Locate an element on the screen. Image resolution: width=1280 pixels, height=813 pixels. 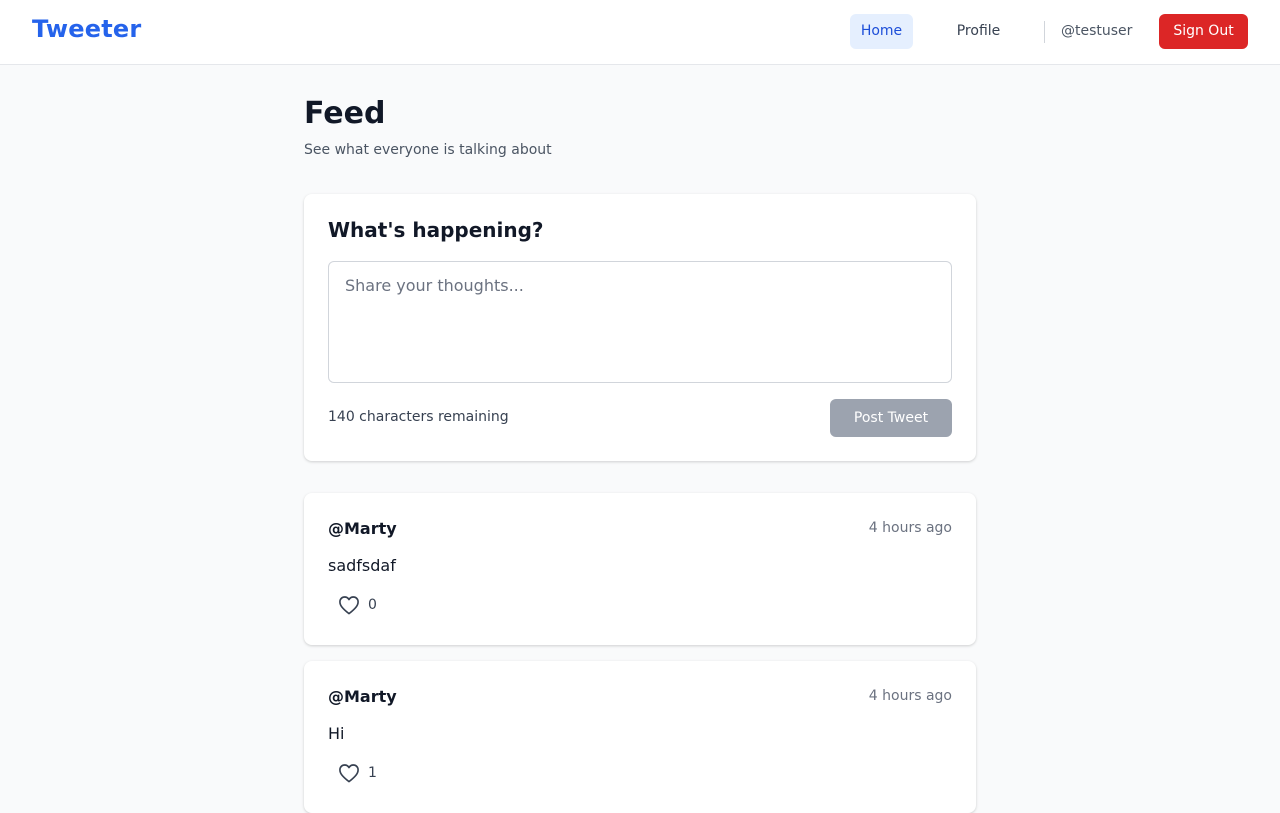
like-button: 1 is located at coordinates (357, 773).